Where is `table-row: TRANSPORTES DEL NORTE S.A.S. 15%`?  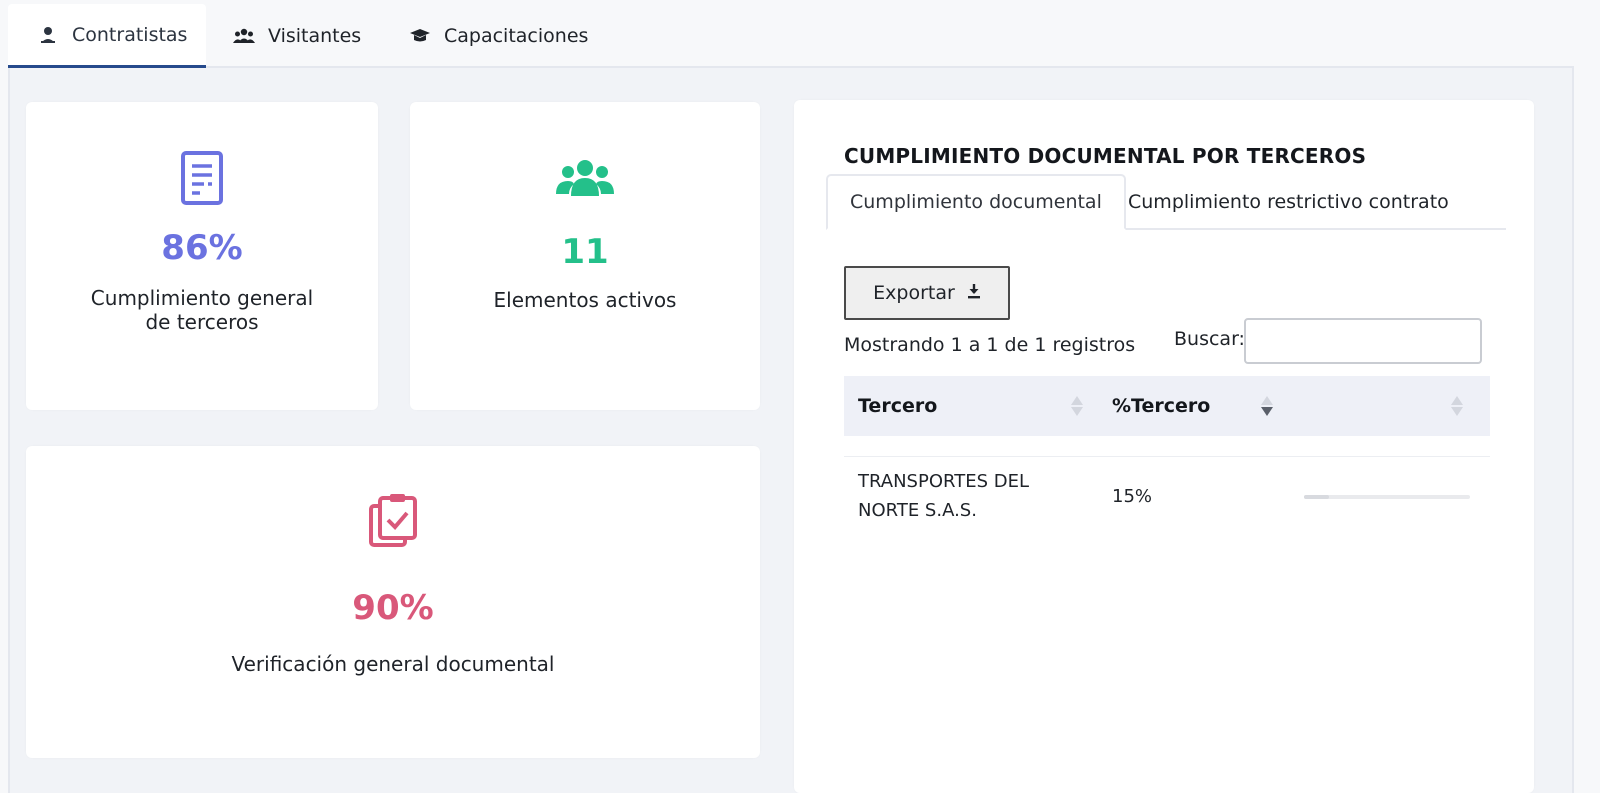 table-row: TRANSPORTES DEL NORTE S.A.S. 15% is located at coordinates (1167, 498).